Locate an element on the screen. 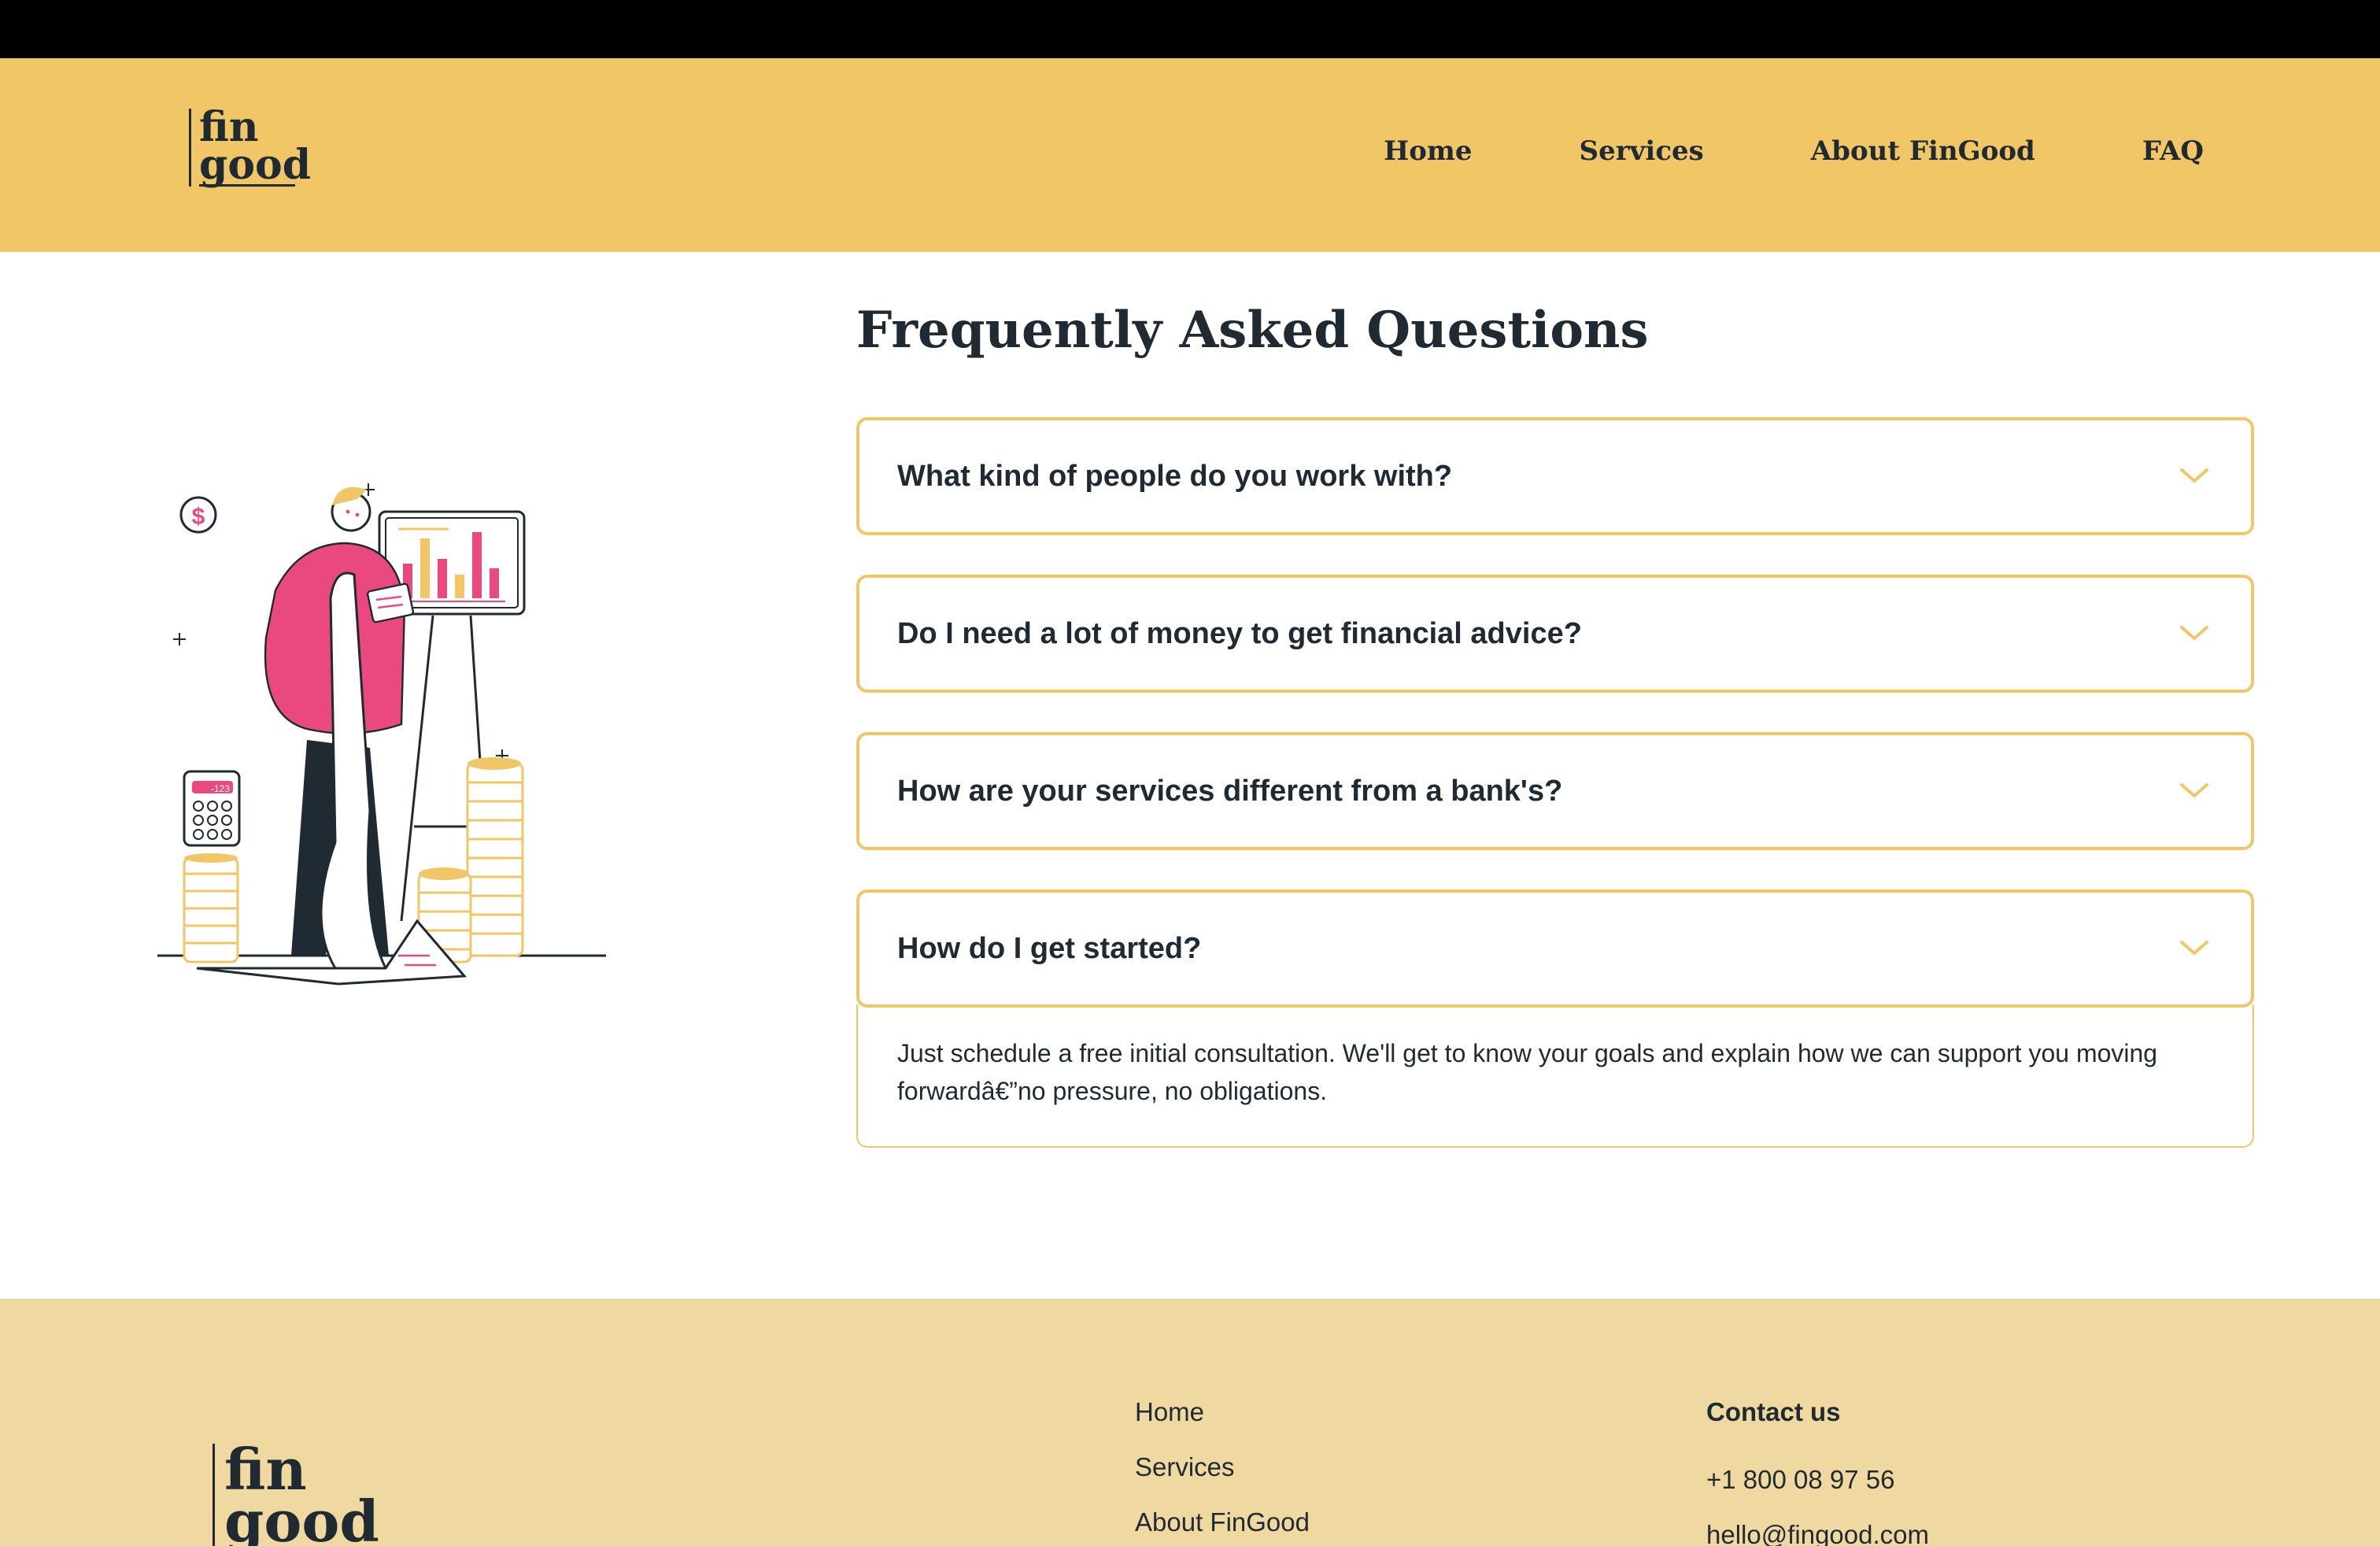  calculator-display: -123 is located at coordinates (220, 789).